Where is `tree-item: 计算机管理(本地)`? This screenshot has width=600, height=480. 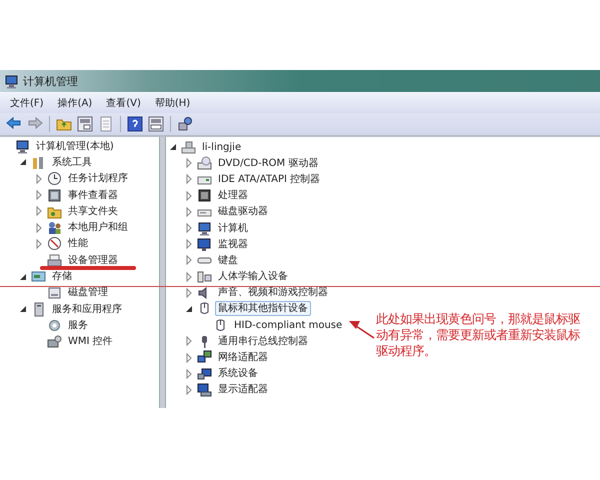 tree-item: 计算机管理(本地) is located at coordinates (75, 146).